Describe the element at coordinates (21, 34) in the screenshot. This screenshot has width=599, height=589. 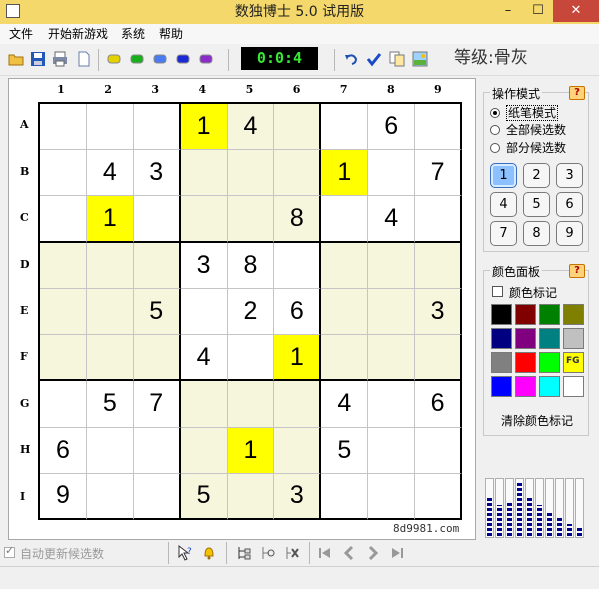
I see `menu-file: 文件` at that location.